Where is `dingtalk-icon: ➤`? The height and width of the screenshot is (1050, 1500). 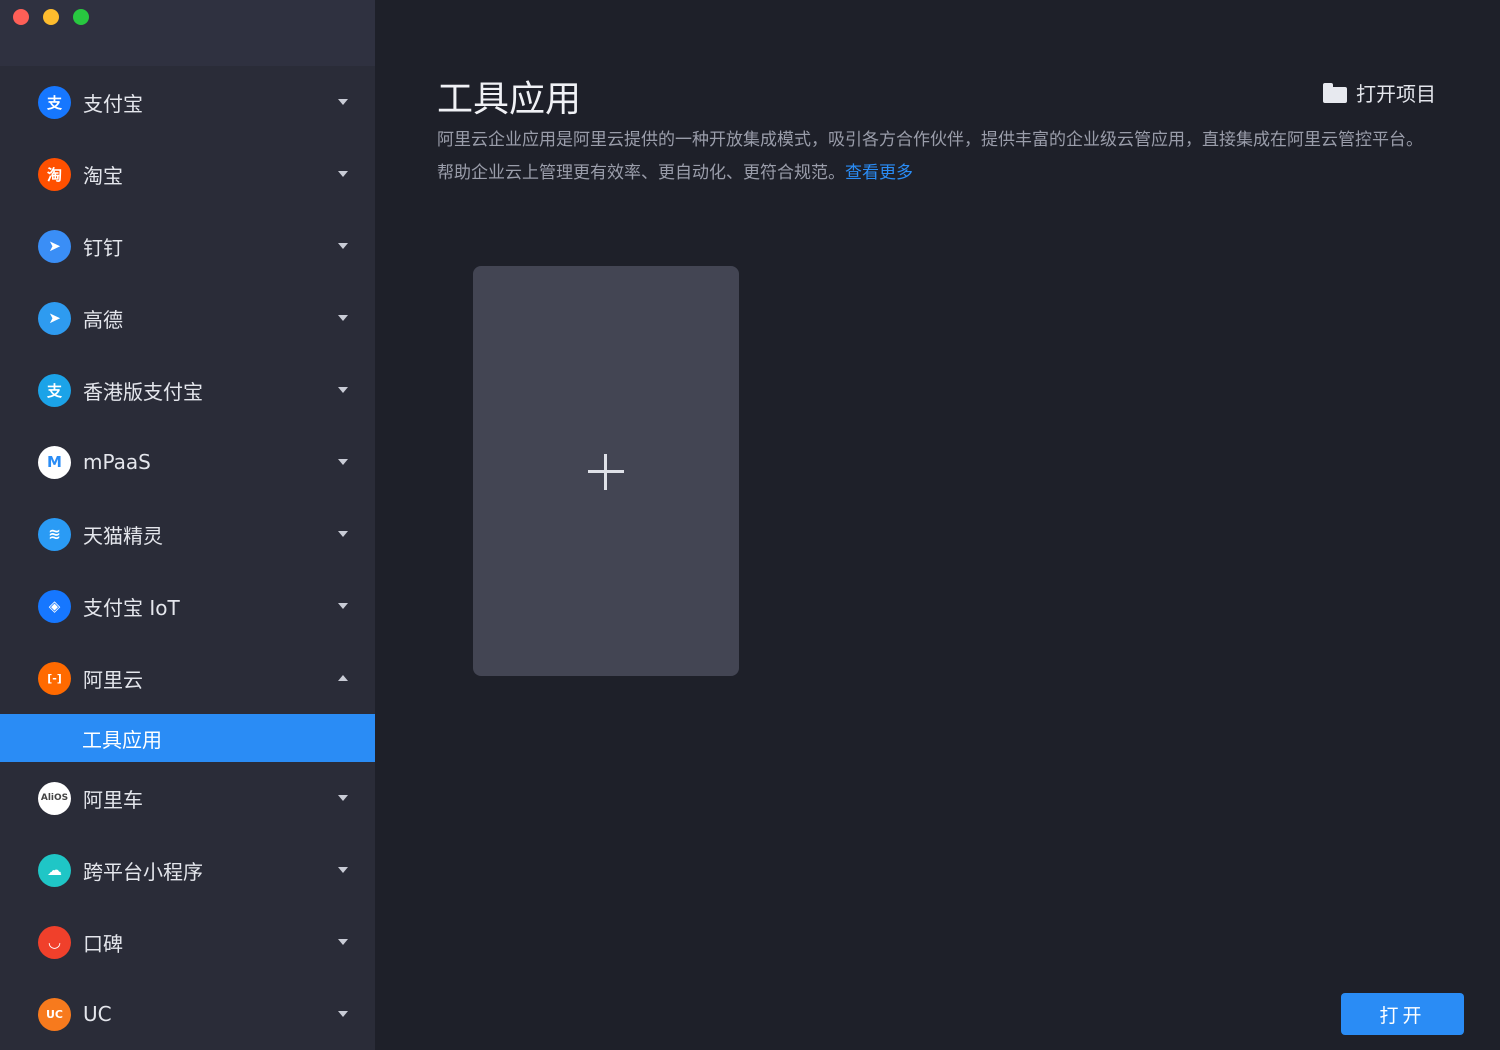 dingtalk-icon: ➤ is located at coordinates (54, 246).